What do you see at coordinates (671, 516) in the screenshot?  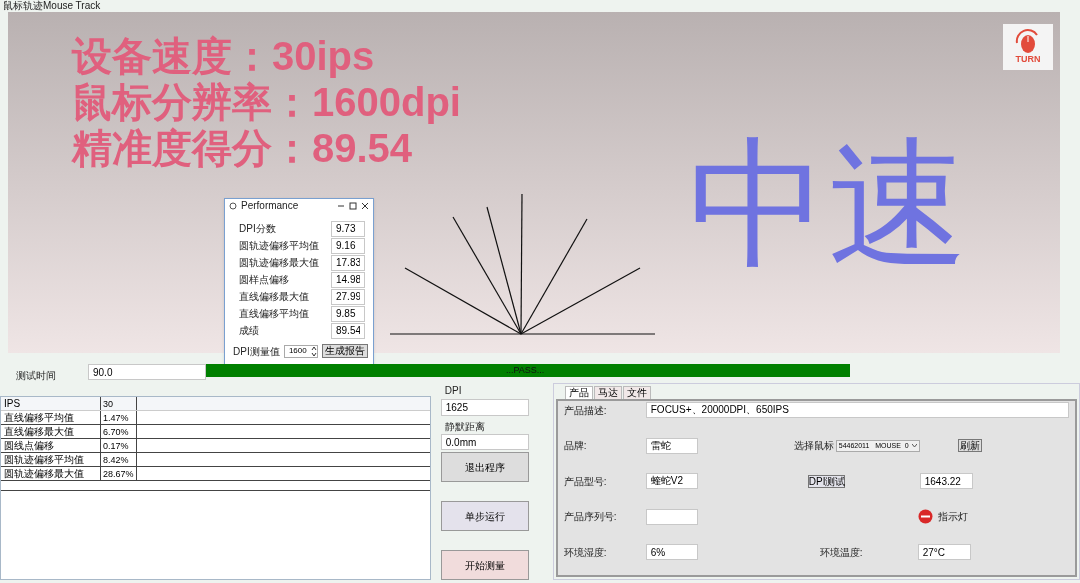 I see `serial-field` at bounding box center [671, 516].